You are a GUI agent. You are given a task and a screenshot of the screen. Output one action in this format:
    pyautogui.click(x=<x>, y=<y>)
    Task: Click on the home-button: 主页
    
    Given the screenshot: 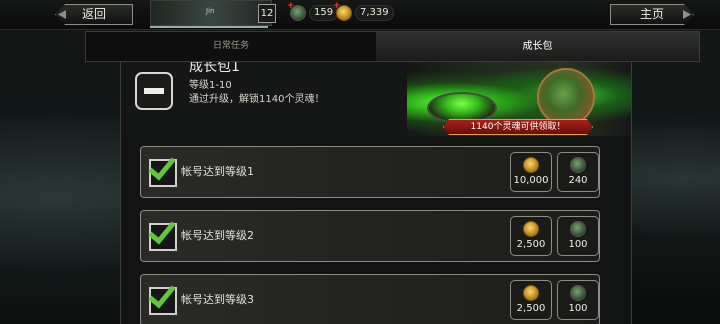 What is the action you would take?
    pyautogui.click(x=652, y=14)
    